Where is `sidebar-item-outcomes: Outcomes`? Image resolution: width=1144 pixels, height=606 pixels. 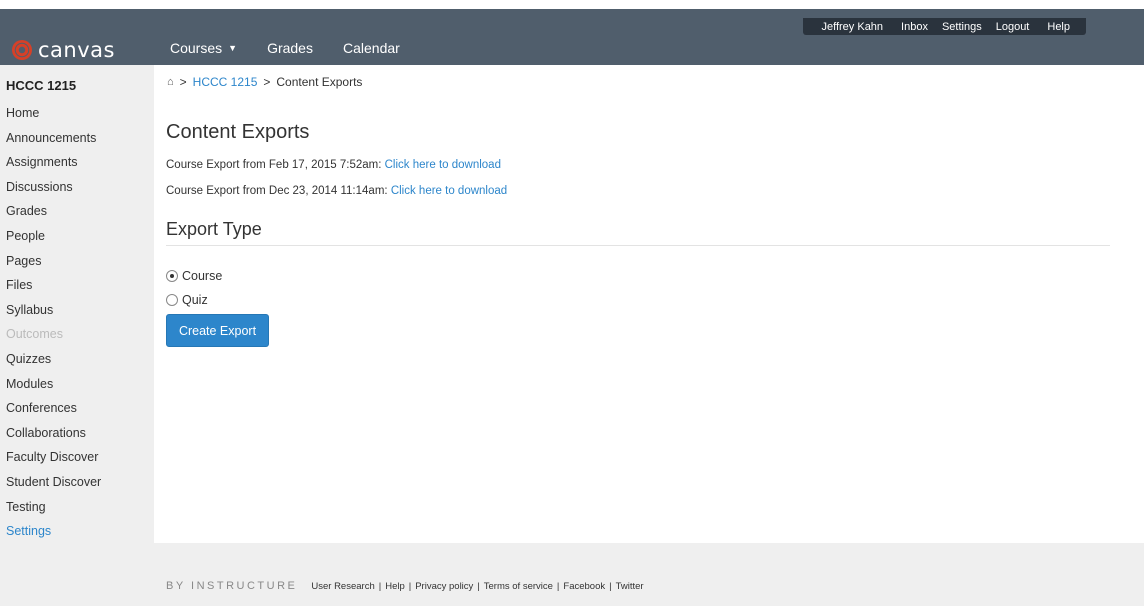
sidebar-item-outcomes: Outcomes is located at coordinates (34, 334).